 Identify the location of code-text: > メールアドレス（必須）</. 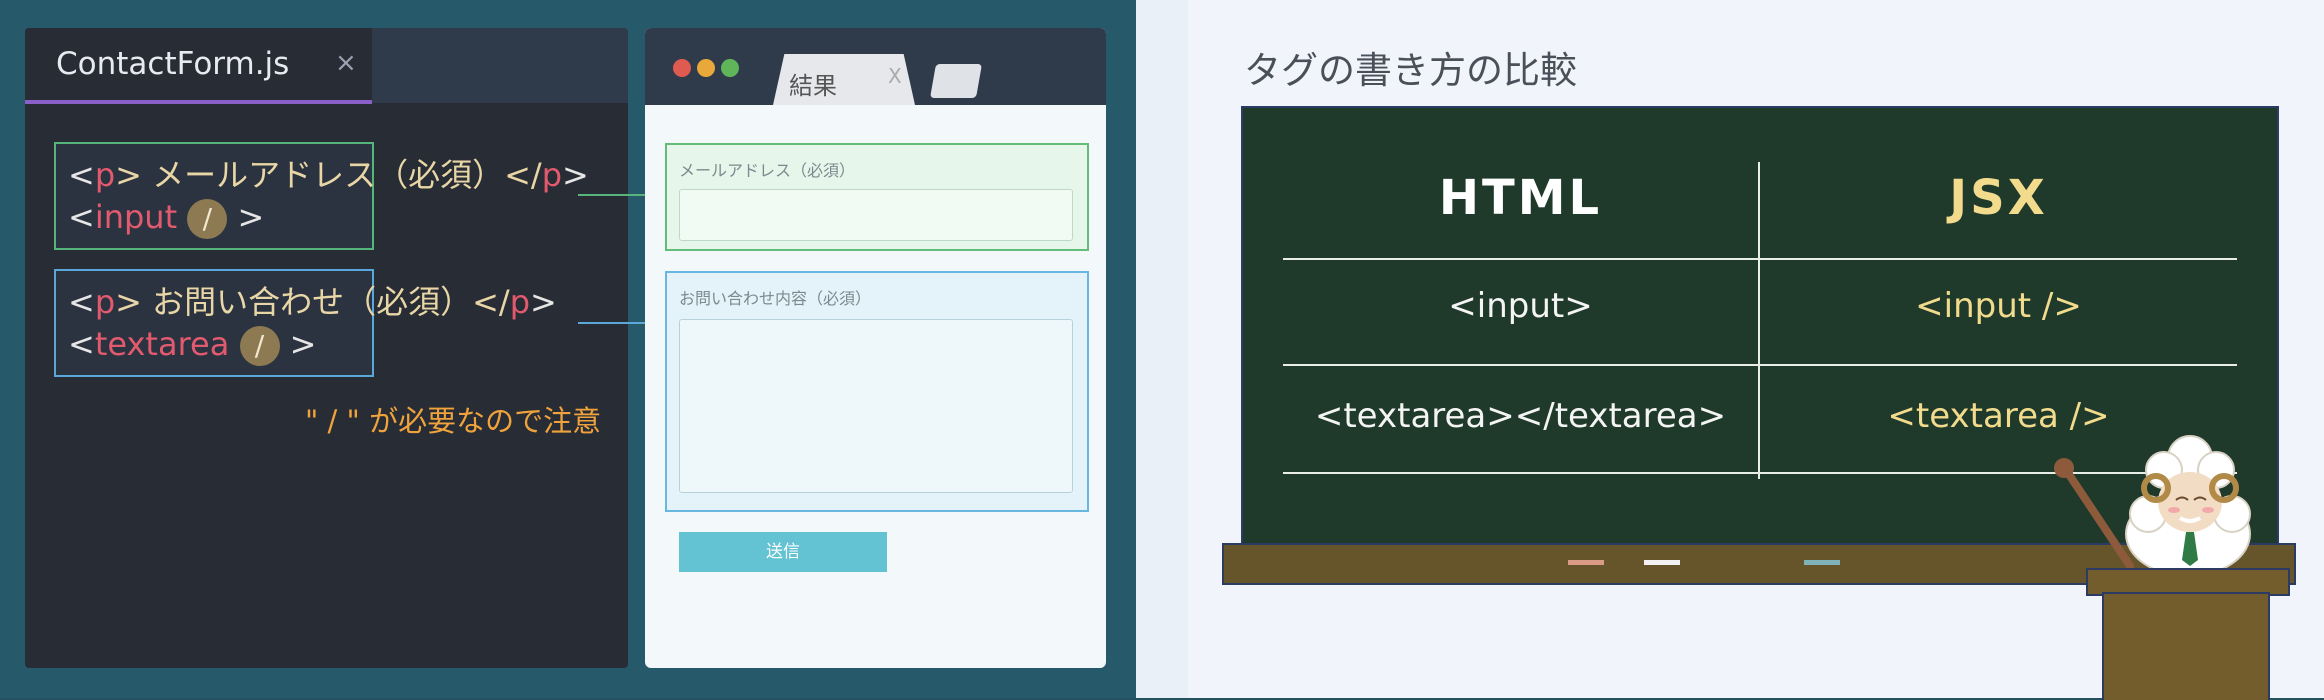
(328, 175).